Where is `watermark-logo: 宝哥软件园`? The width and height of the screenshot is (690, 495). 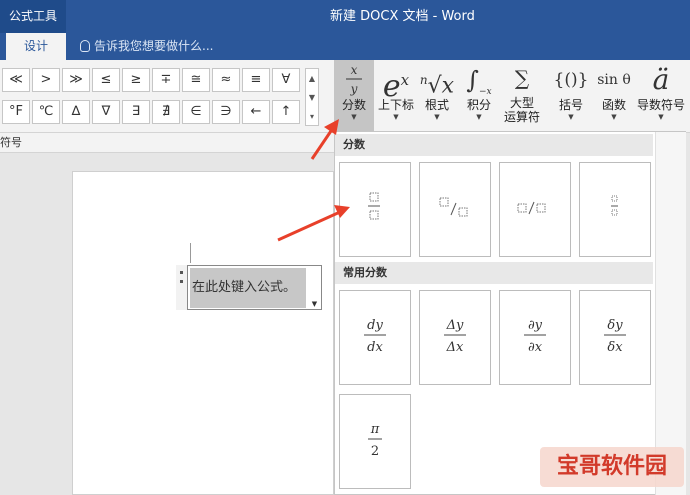 watermark-logo: 宝哥软件园 is located at coordinates (612, 467).